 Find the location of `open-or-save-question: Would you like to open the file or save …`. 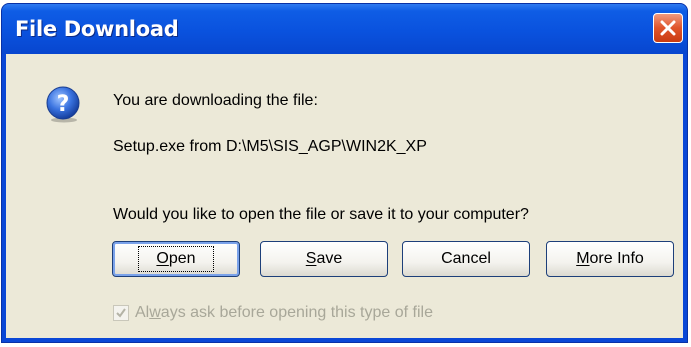

open-or-save-question: Would you like to open the file or save … is located at coordinates (321, 214).